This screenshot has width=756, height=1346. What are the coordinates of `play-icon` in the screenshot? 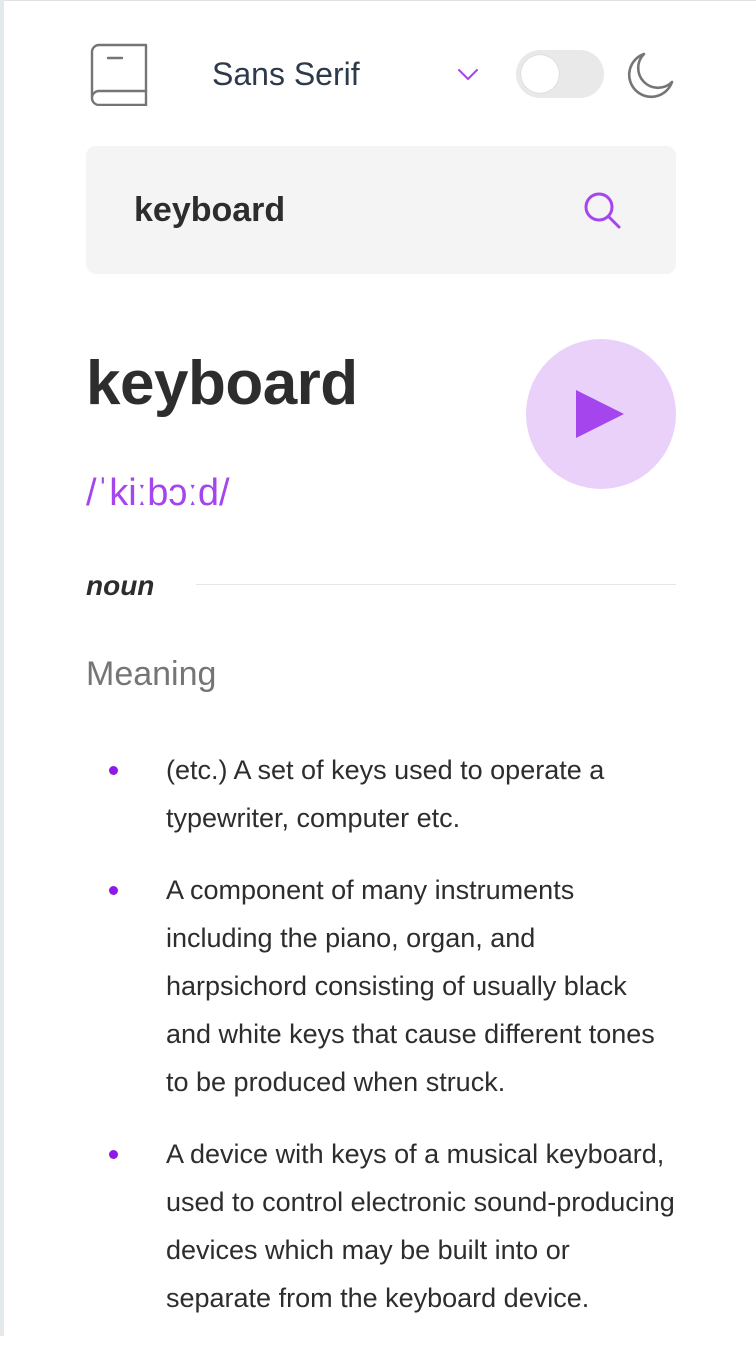 It's located at (600, 414).